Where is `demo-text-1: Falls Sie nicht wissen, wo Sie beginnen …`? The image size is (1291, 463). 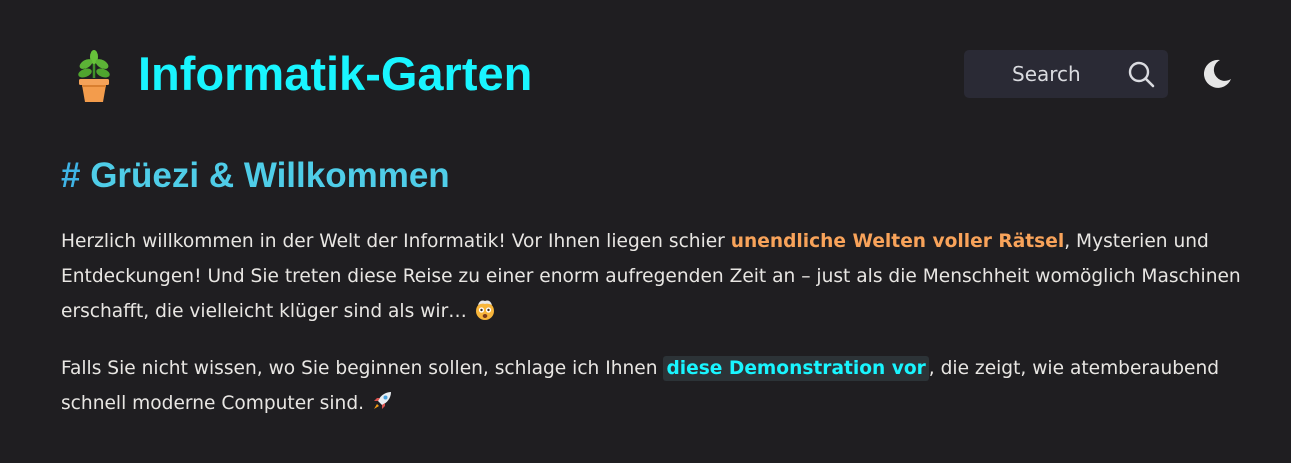 demo-text-1: Falls Sie nicht wissen, wo Sie beginnen … is located at coordinates (362, 368).